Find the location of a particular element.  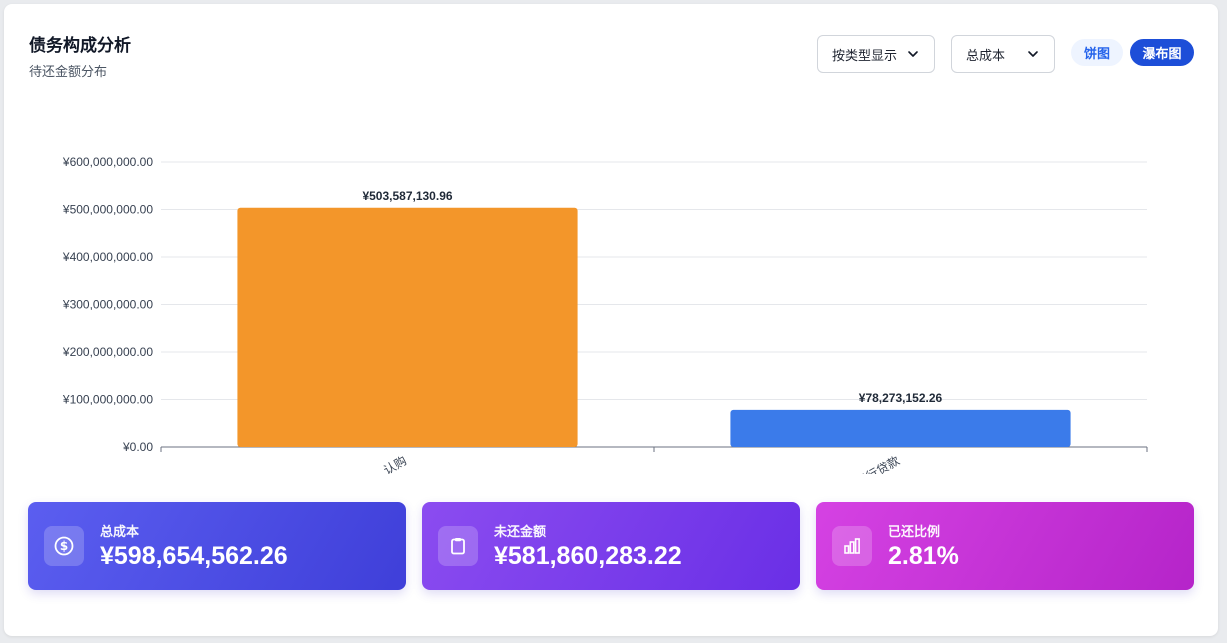

waterfall-chart-toggle: 瀑布图 is located at coordinates (1162, 52).